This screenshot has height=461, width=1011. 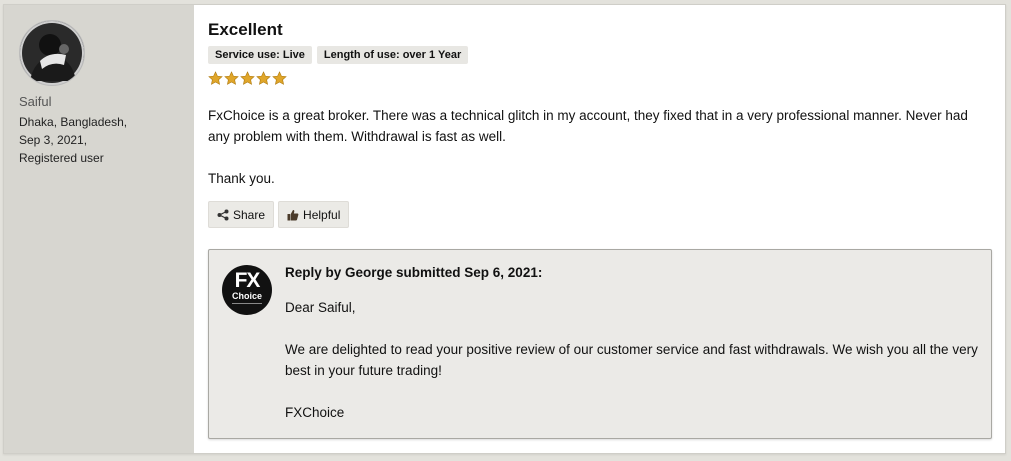 What do you see at coordinates (293, 215) in the screenshot?
I see `thumbs-up-icon` at bounding box center [293, 215].